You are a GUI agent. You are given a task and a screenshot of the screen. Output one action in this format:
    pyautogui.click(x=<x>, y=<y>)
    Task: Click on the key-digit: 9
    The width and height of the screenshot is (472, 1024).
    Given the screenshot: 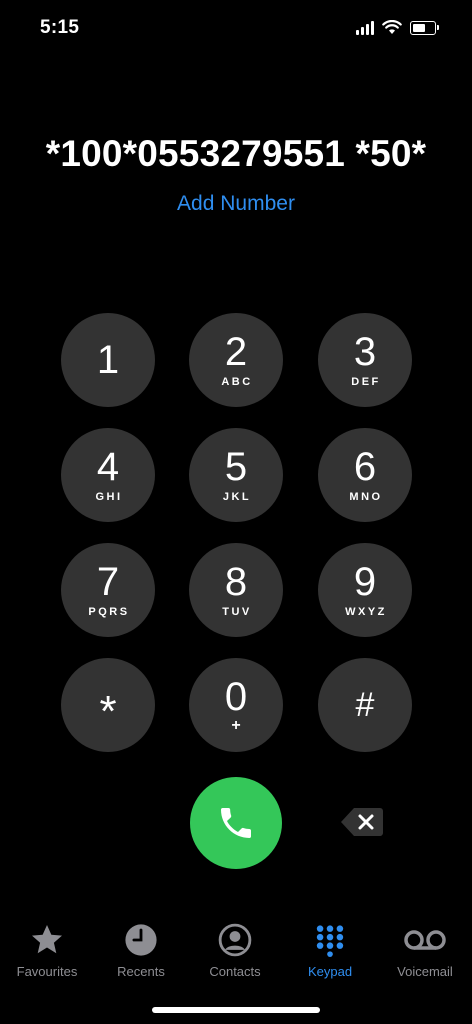 What is the action you would take?
    pyautogui.click(x=365, y=582)
    